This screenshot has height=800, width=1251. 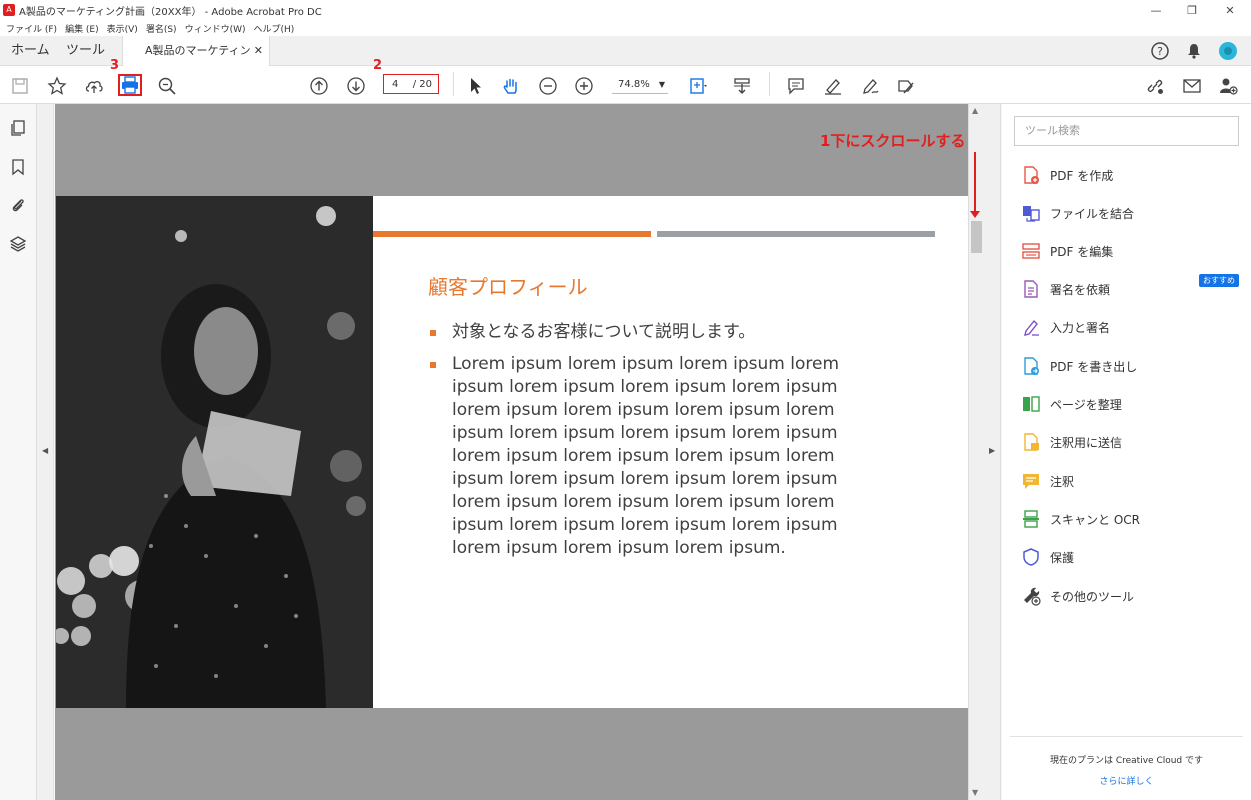 What do you see at coordinates (258, 51) in the screenshot?
I see `close-tab-icon: ✕` at bounding box center [258, 51].